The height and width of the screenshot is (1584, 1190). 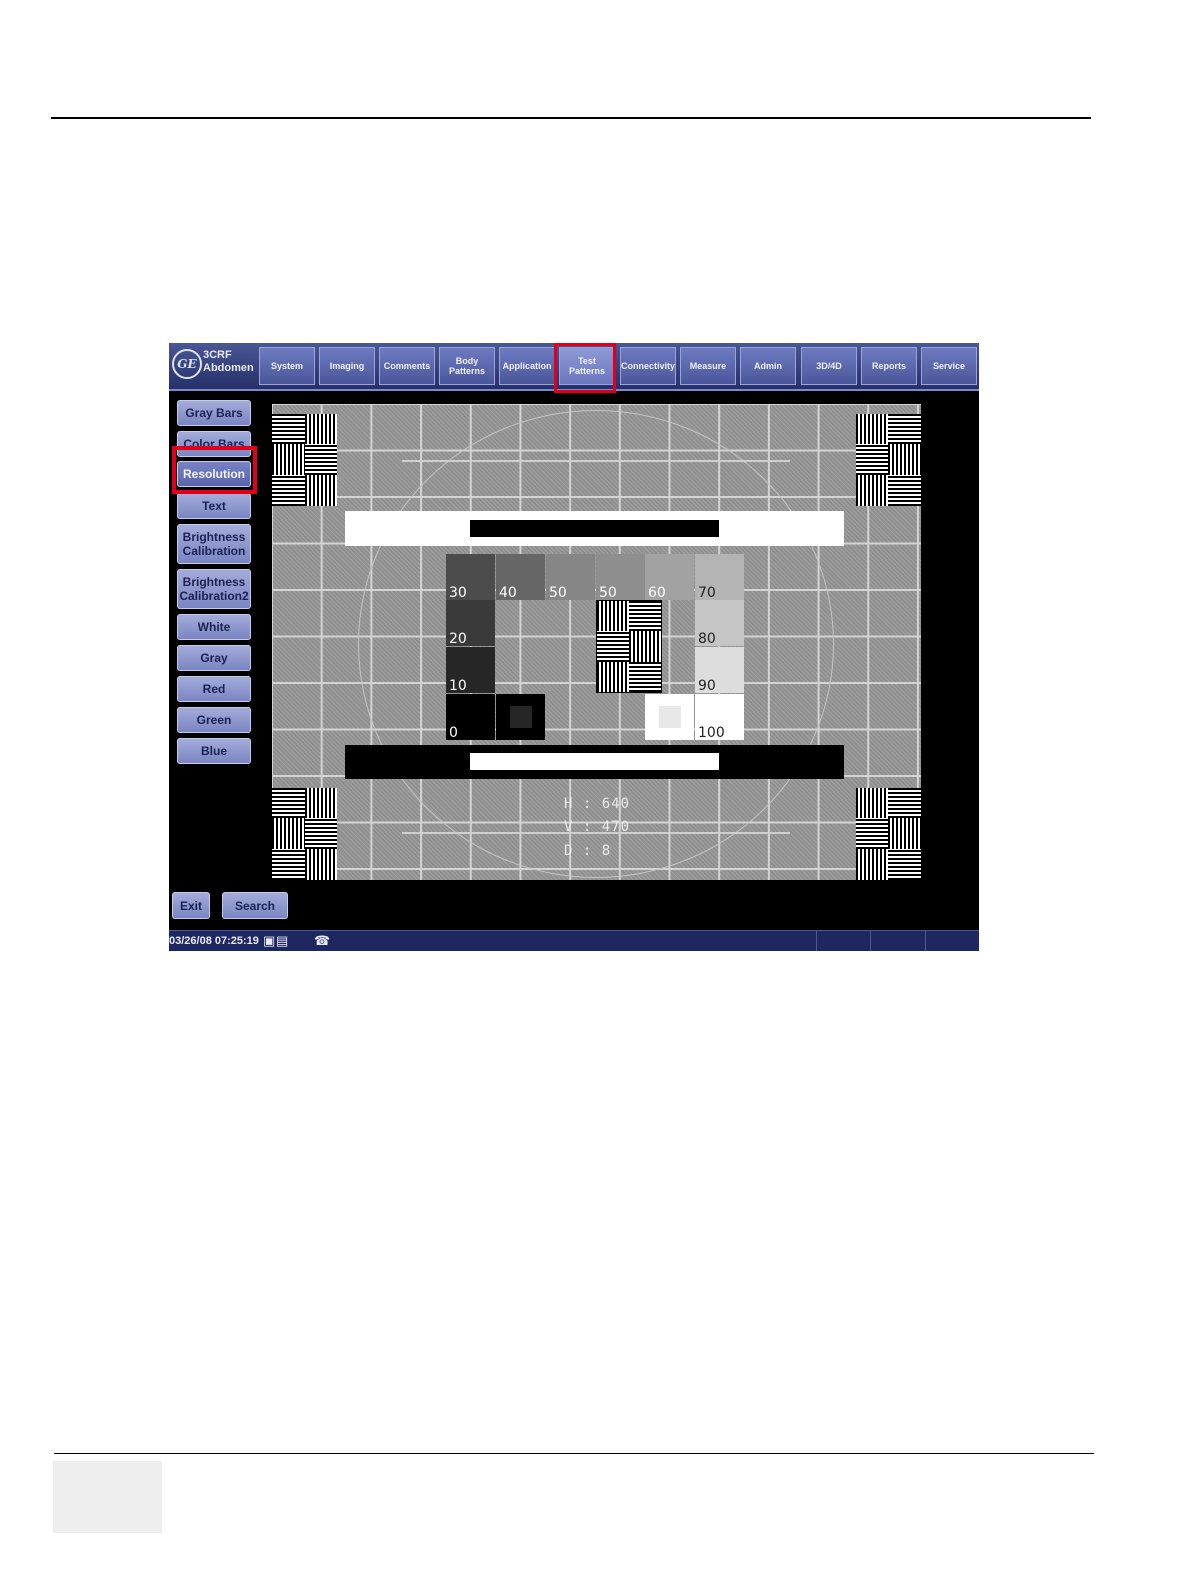 What do you see at coordinates (347, 366) in the screenshot?
I see `tab-imaging: Imaging` at bounding box center [347, 366].